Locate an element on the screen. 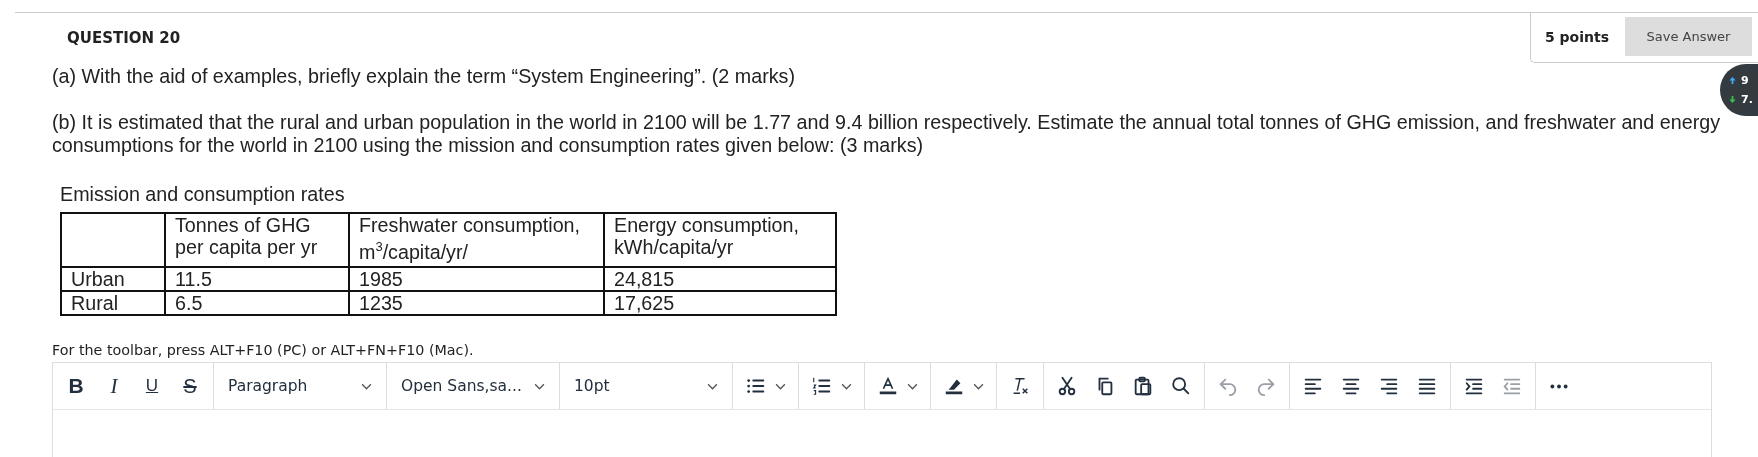  bold-button: B is located at coordinates (76, 386).